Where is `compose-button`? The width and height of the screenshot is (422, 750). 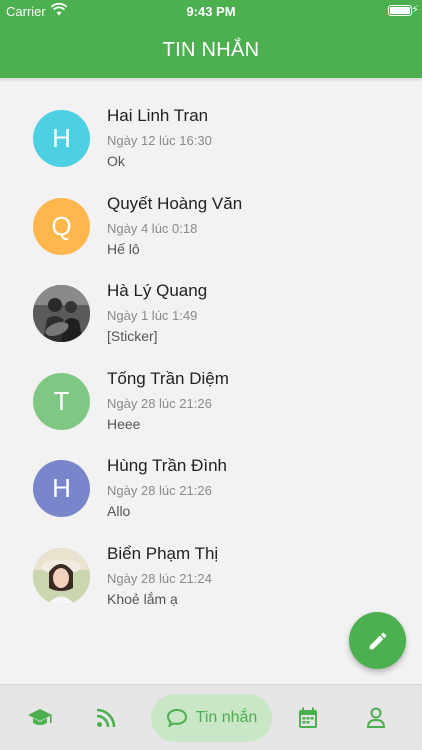 compose-button is located at coordinates (377, 640).